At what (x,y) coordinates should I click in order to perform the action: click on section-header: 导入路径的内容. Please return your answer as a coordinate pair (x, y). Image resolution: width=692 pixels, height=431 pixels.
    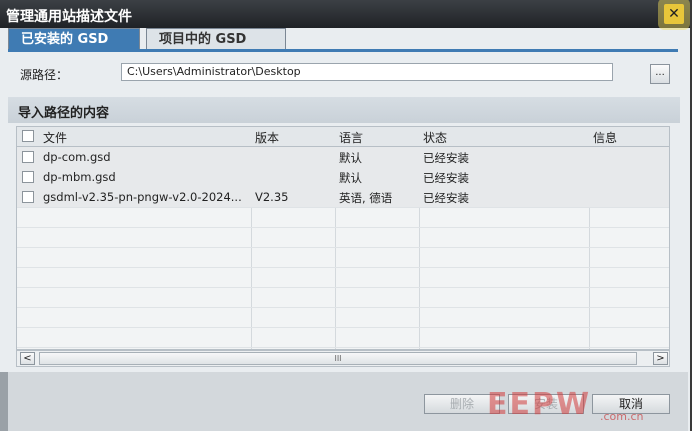
    Looking at the image, I should click on (344, 110).